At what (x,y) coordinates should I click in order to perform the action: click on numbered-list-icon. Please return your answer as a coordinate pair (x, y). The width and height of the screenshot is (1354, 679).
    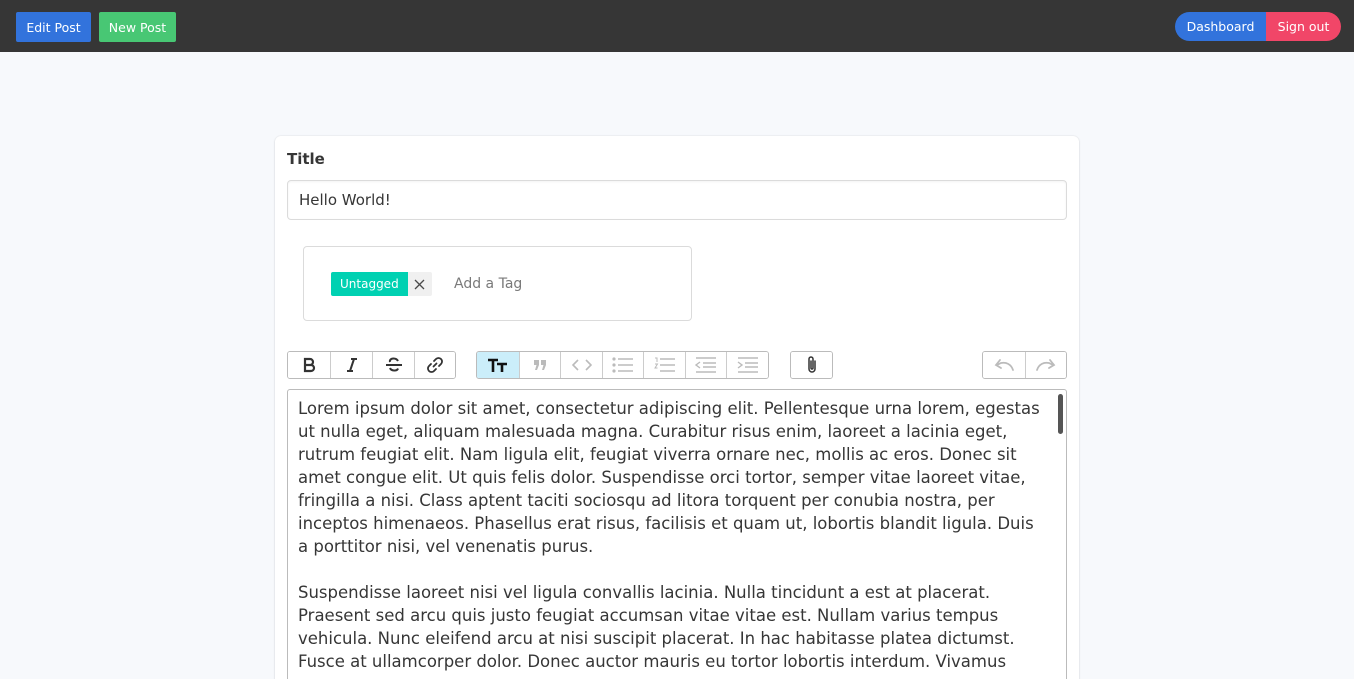
    Looking at the image, I should click on (664, 364).